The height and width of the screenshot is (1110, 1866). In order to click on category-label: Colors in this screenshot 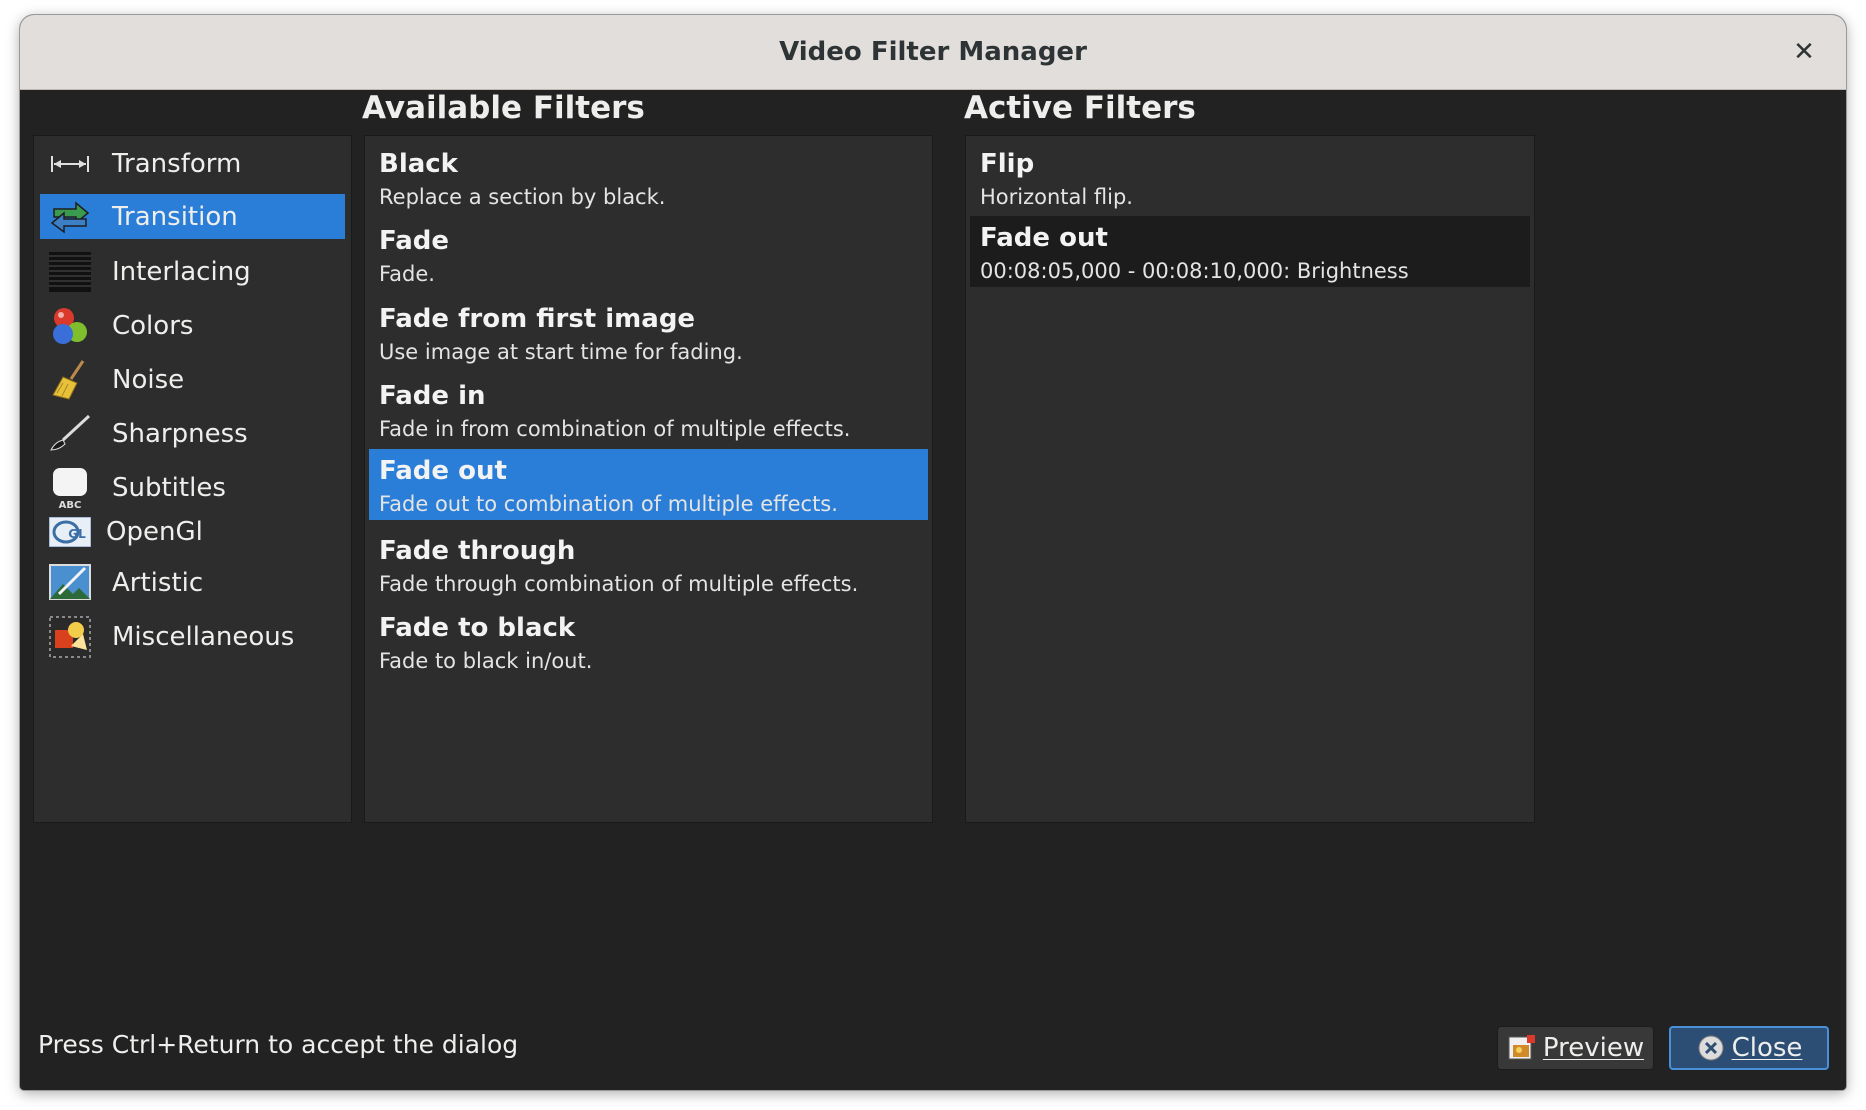, I will do `click(153, 326)`.